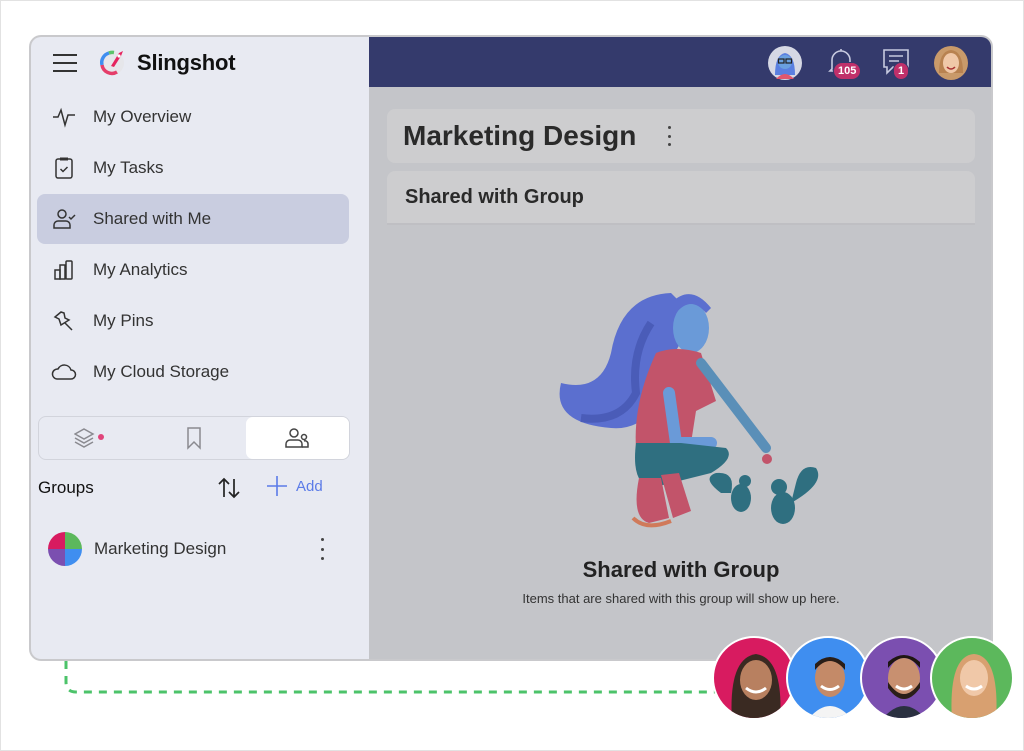  What do you see at coordinates (847, 71) in the screenshot?
I see `notifications-badge: 105` at bounding box center [847, 71].